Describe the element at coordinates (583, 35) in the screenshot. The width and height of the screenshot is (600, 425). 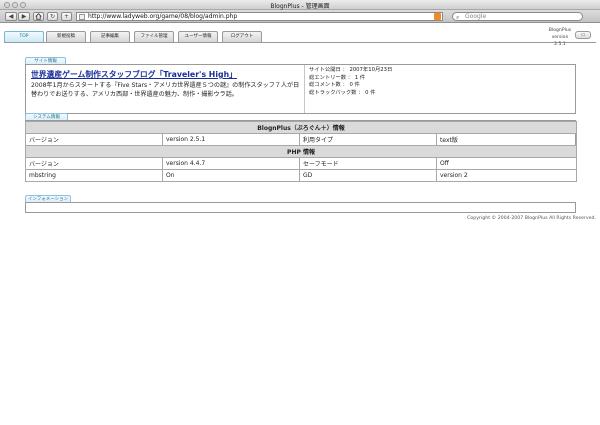
I see `window-toggle-button: ▭` at that location.